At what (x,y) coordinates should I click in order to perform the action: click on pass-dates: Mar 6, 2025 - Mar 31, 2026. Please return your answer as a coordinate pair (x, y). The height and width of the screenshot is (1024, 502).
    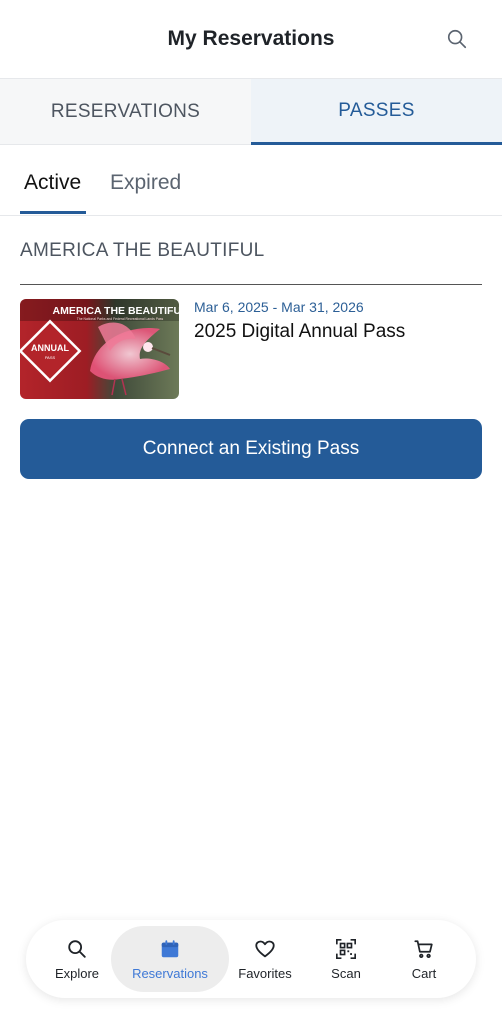
    Looking at the image, I should click on (279, 307).